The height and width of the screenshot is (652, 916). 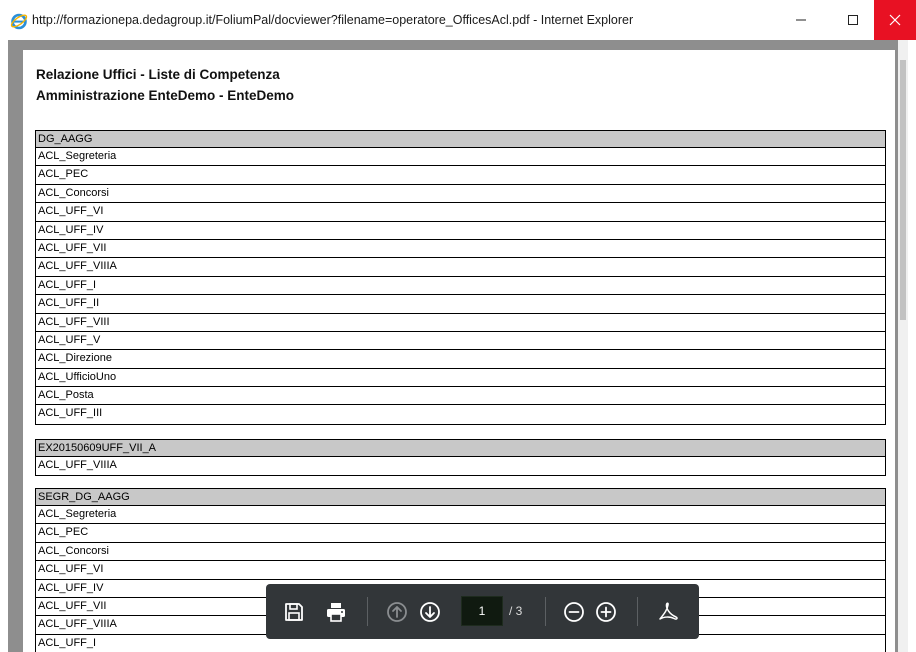 What do you see at coordinates (158, 74) in the screenshot?
I see `document-title: Relazione Uffici - Liste di Competenza` at bounding box center [158, 74].